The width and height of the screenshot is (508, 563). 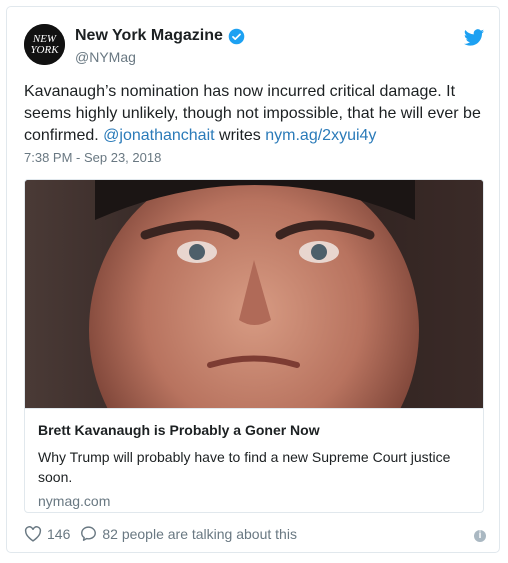 What do you see at coordinates (480, 536) in the screenshot?
I see `info-icon: i` at bounding box center [480, 536].